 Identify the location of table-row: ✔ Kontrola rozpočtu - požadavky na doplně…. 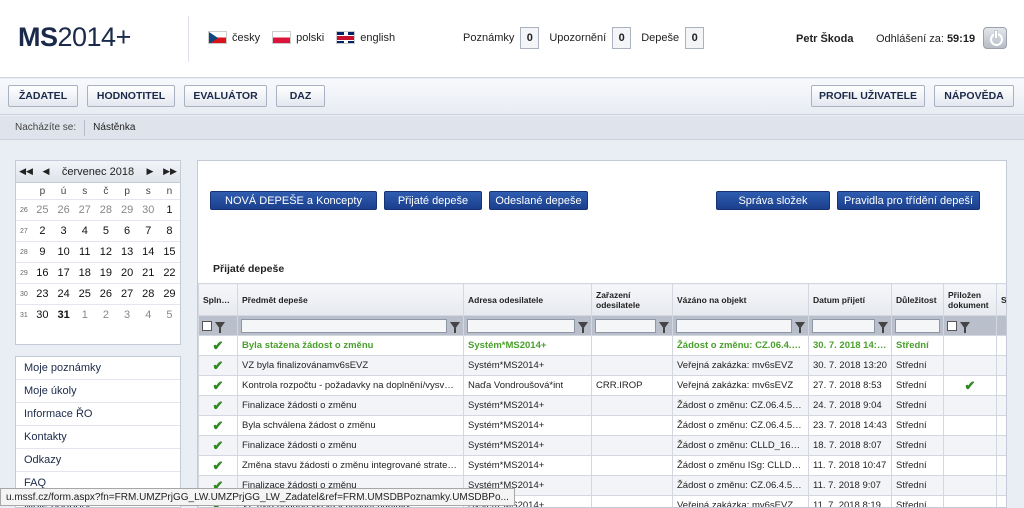
(602, 385).